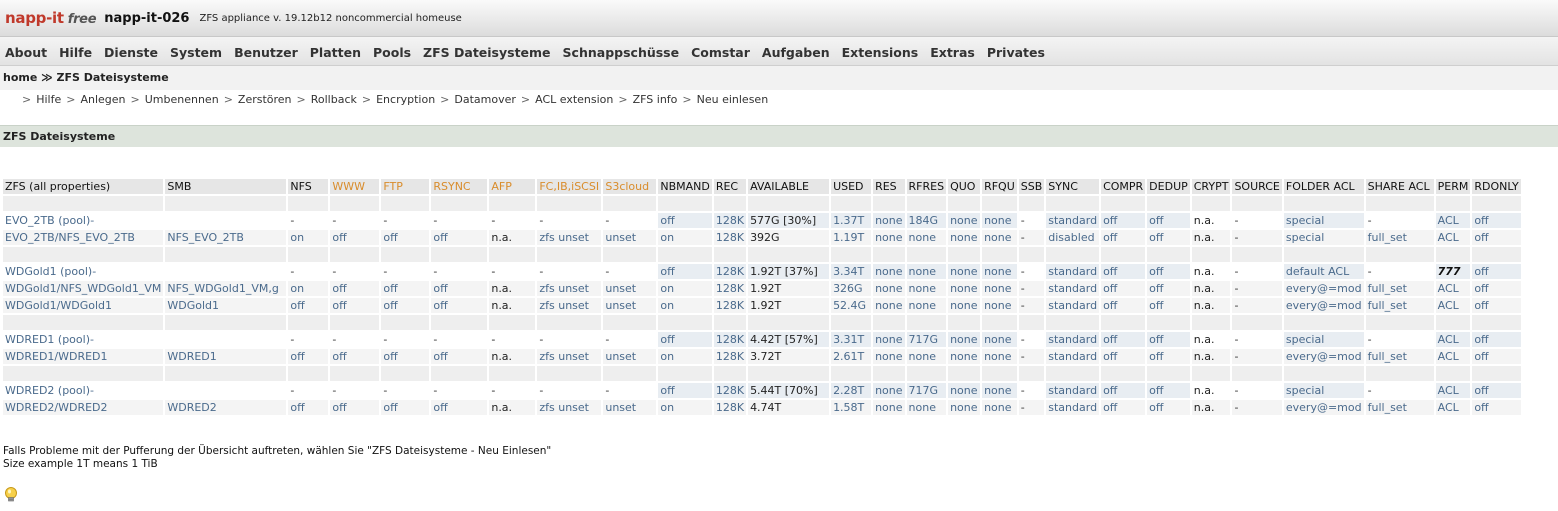 This screenshot has height=511, width=1558. Describe the element at coordinates (851, 237) in the screenshot. I see `cell-used: 1.19T` at that location.